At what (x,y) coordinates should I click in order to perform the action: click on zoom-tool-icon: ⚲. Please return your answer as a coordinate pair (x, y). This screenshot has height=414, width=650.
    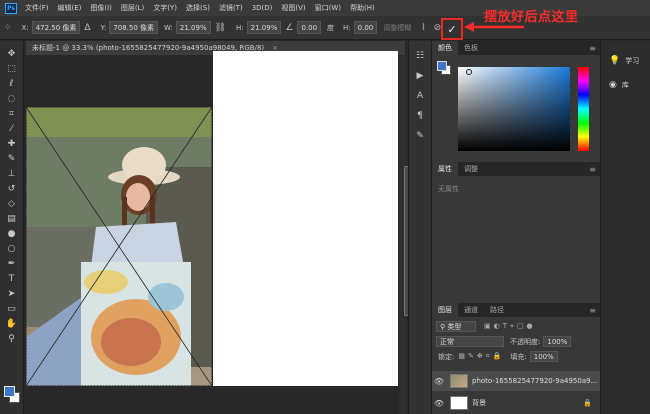
    Looking at the image, I should click on (12, 338).